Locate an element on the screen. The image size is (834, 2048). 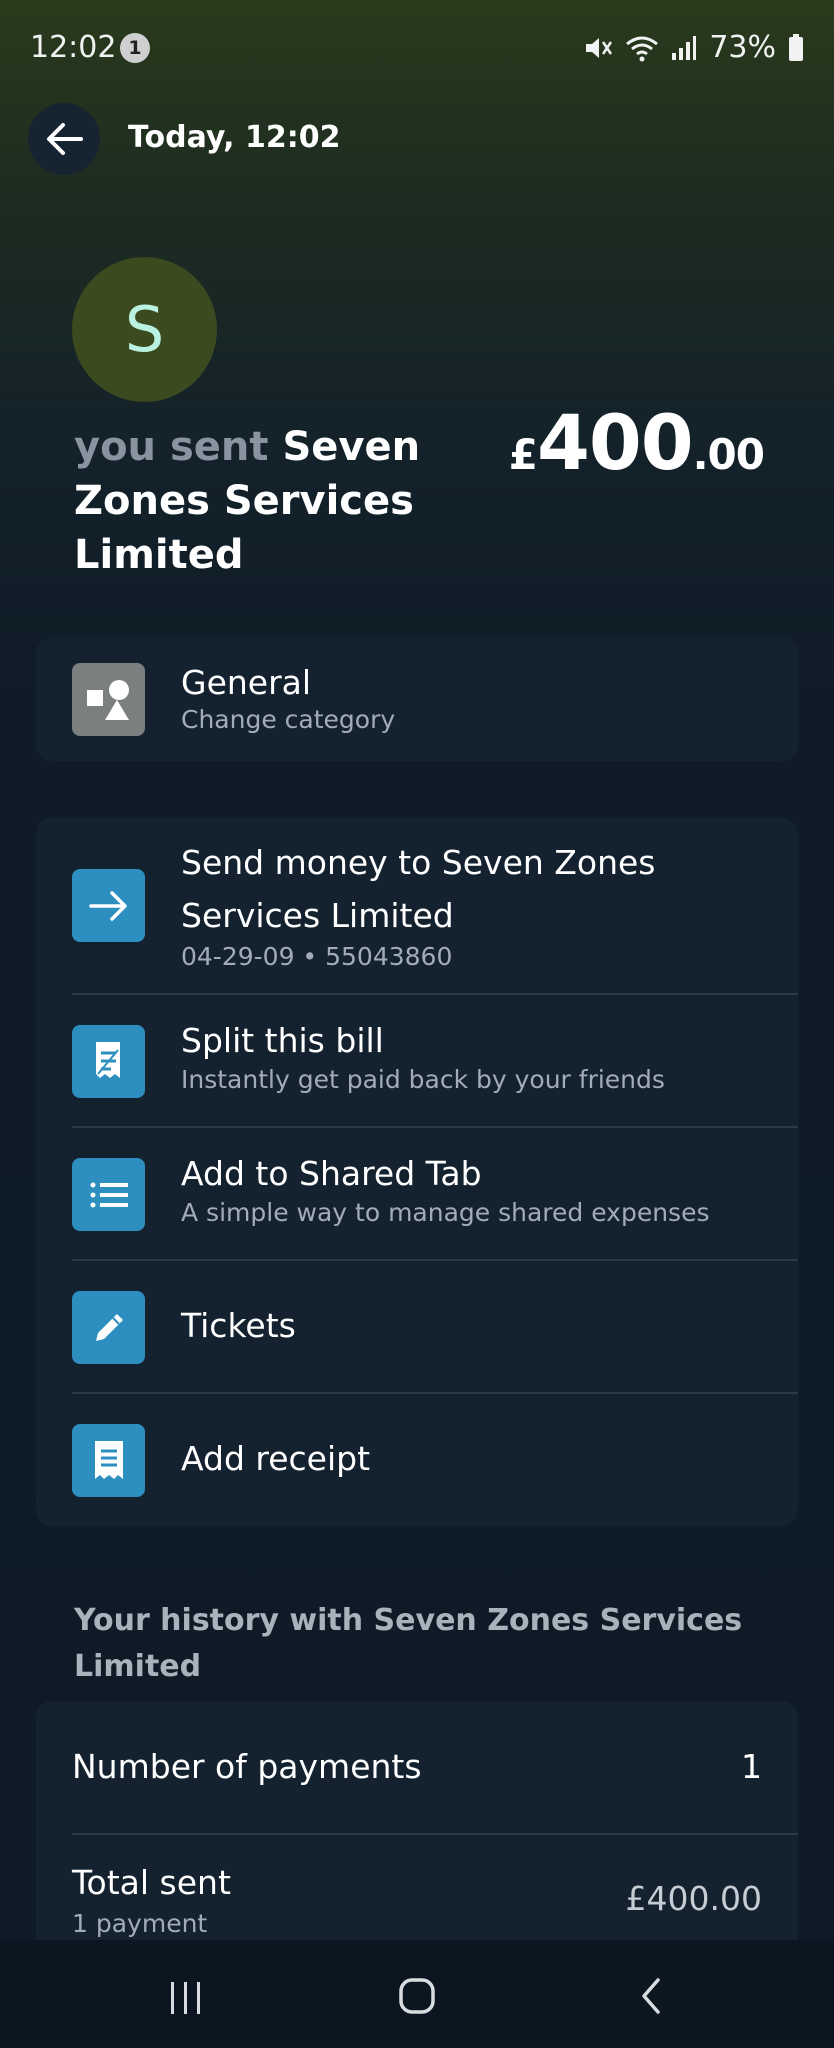
category-subtitle: Change category is located at coordinates (288, 719).